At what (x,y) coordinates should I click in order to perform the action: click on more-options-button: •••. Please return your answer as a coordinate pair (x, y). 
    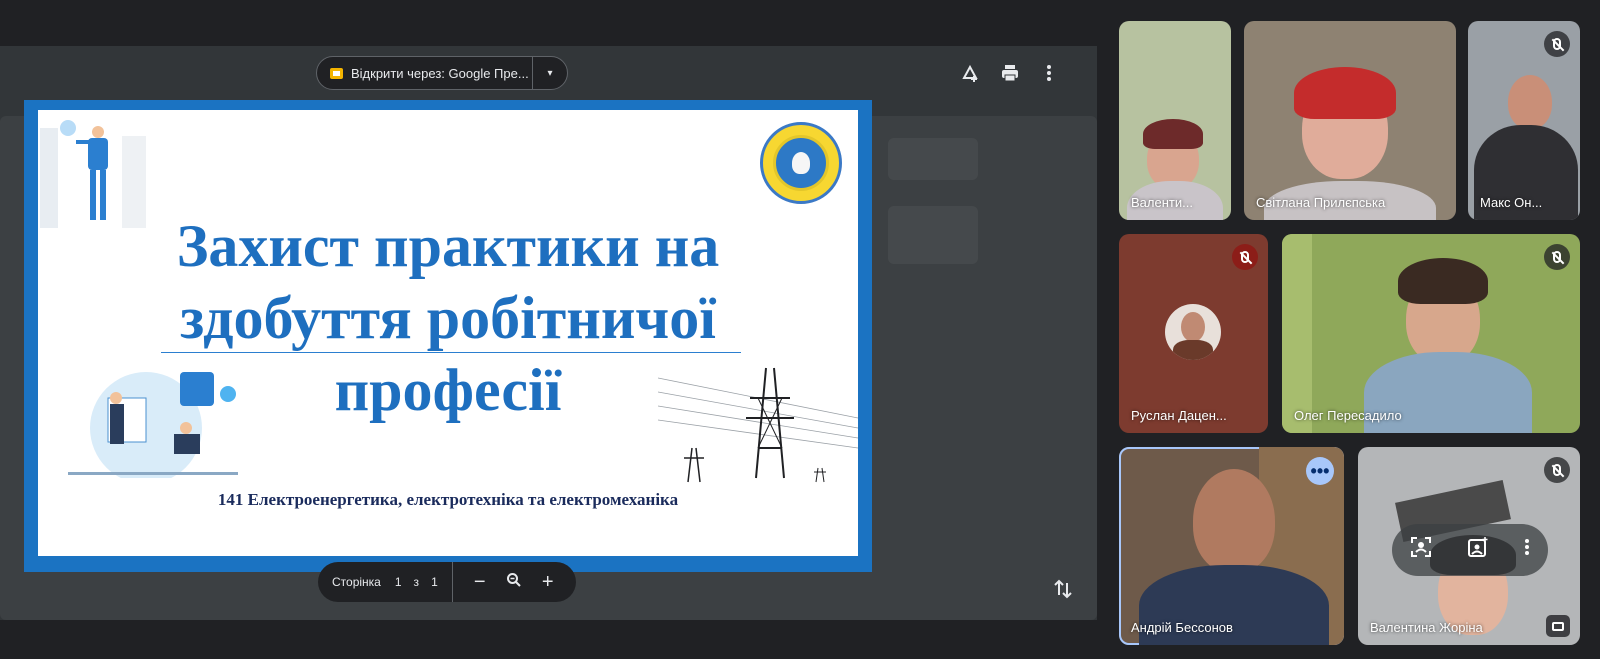
    Looking at the image, I should click on (1320, 471).